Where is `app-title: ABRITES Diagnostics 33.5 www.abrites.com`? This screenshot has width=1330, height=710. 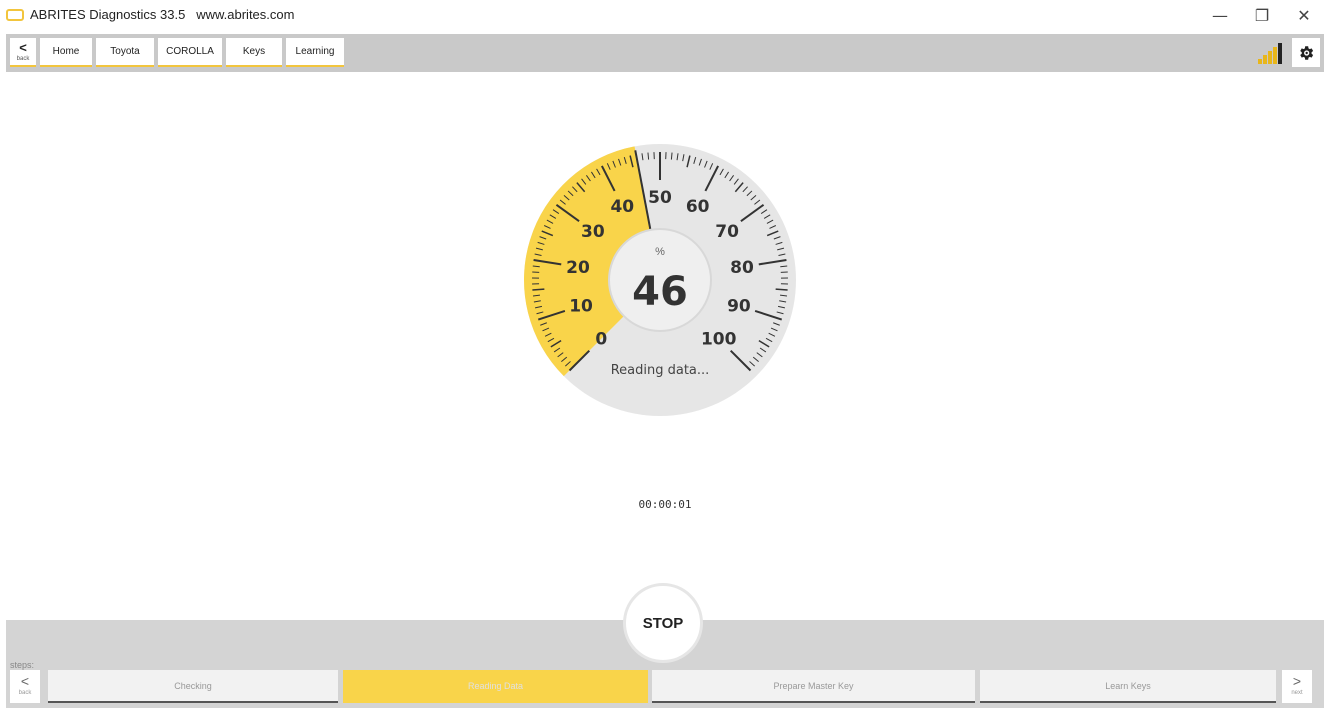
app-title: ABRITES Diagnostics 33.5 www.abrites.com is located at coordinates (162, 14).